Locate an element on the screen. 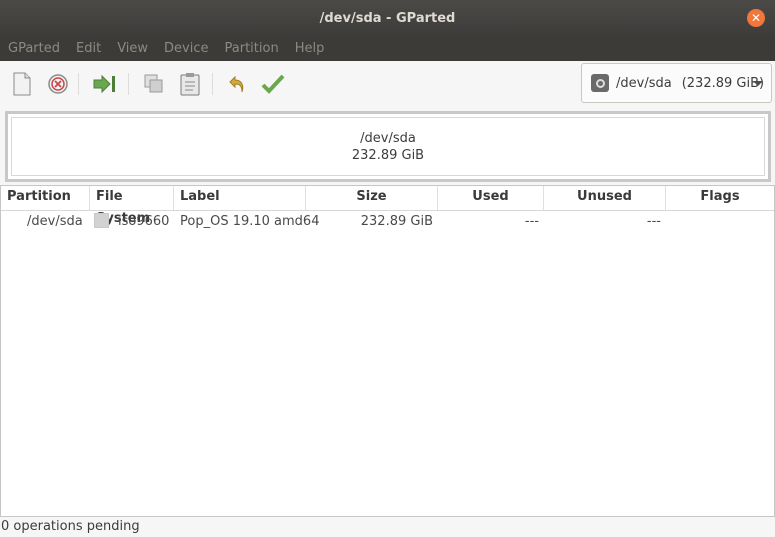 The height and width of the screenshot is (537, 775). menu-device: Device is located at coordinates (186, 48).